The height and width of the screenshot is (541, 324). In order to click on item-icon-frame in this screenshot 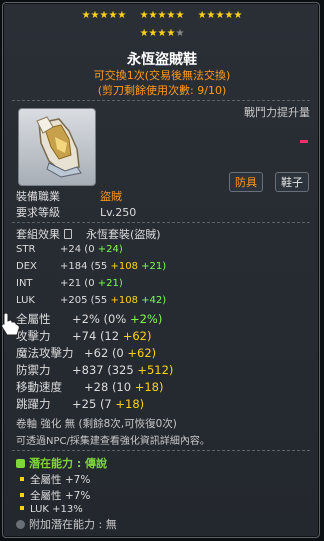, I will do `click(57, 147)`.